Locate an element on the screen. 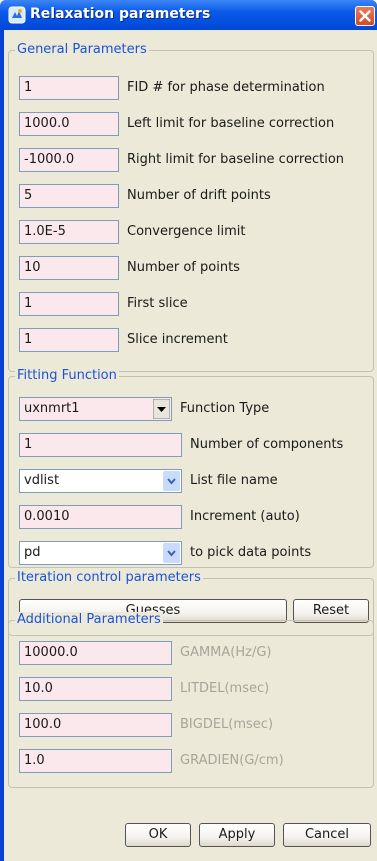  left-limit-field: 1000.0 is located at coordinates (69, 124).